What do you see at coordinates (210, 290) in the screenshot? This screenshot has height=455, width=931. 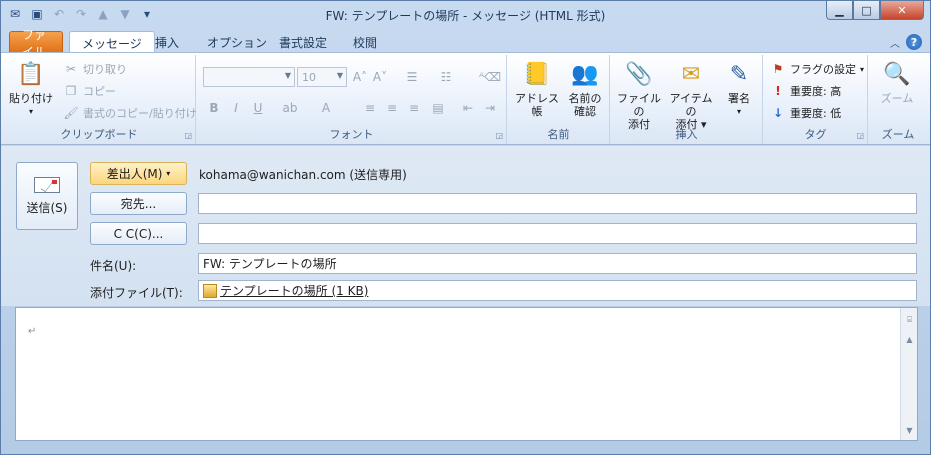 I see `attachment-file-icon` at bounding box center [210, 290].